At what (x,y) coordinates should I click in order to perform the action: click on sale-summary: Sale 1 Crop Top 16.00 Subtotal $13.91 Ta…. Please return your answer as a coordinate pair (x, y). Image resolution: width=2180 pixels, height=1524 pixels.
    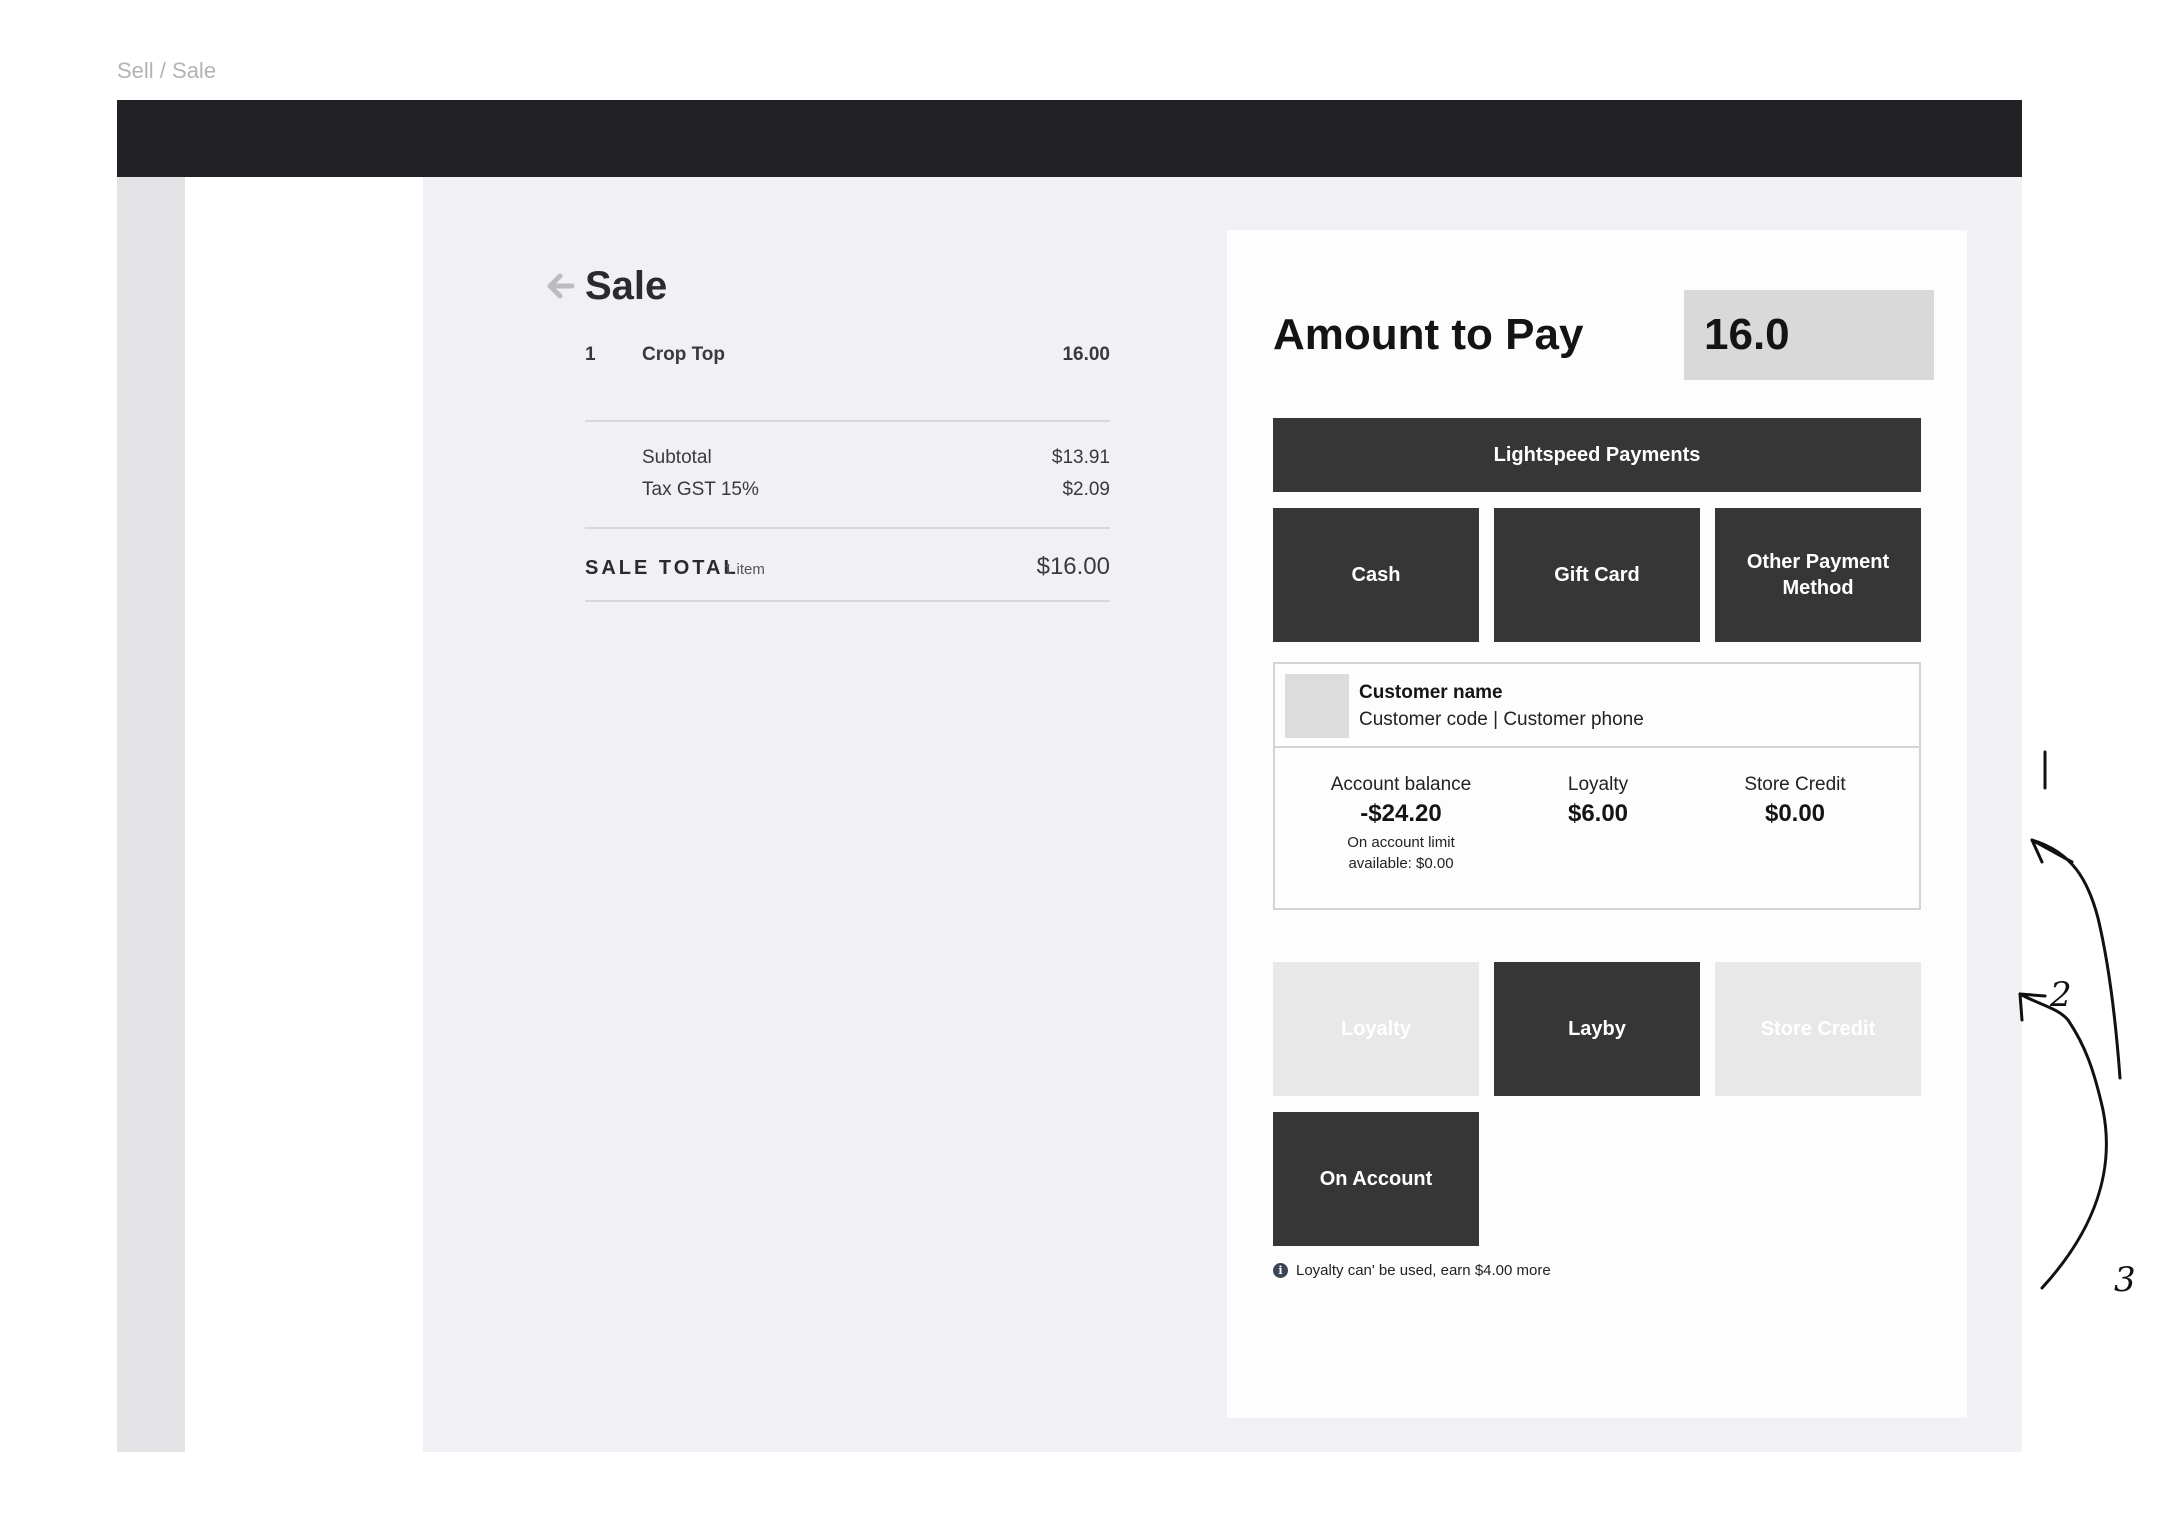
    Looking at the image, I should click on (845, 446).